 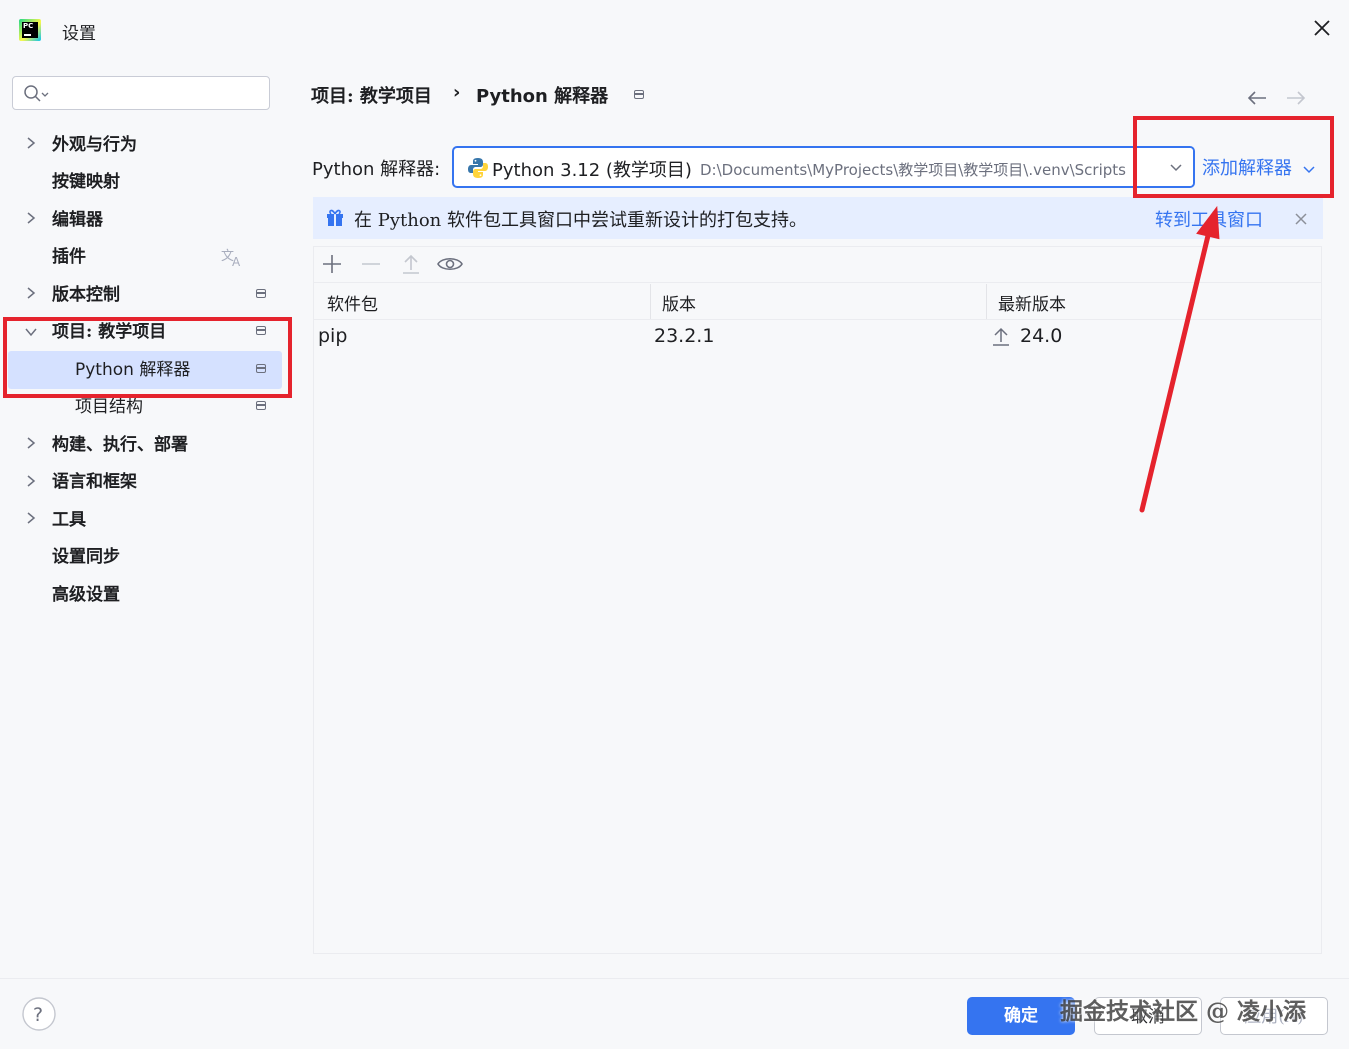 What do you see at coordinates (86, 557) in the screenshot?
I see `sidebar-item-settings-sync: 设置同步` at bounding box center [86, 557].